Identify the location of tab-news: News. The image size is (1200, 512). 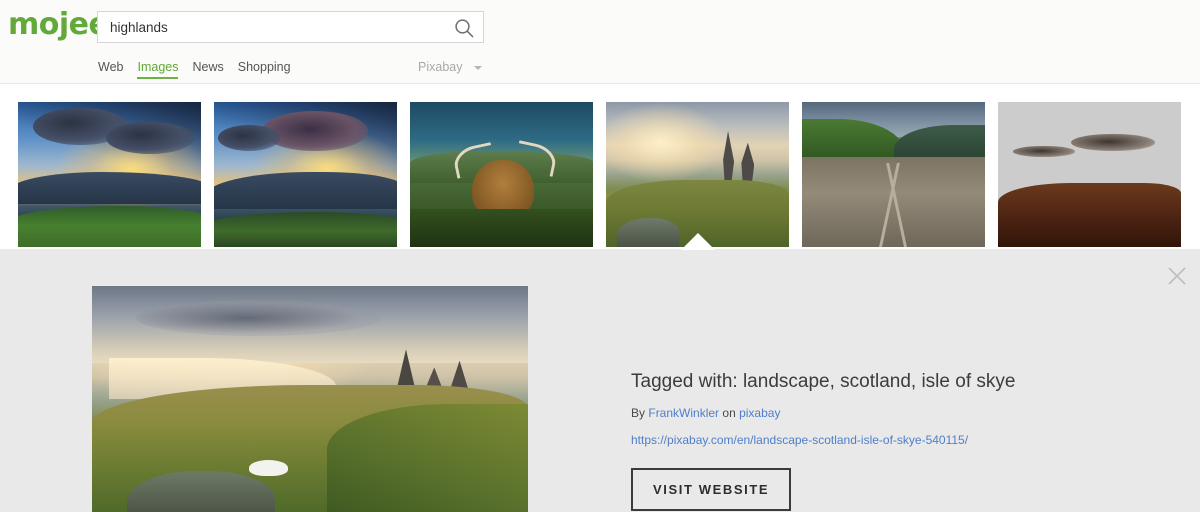
(207, 69).